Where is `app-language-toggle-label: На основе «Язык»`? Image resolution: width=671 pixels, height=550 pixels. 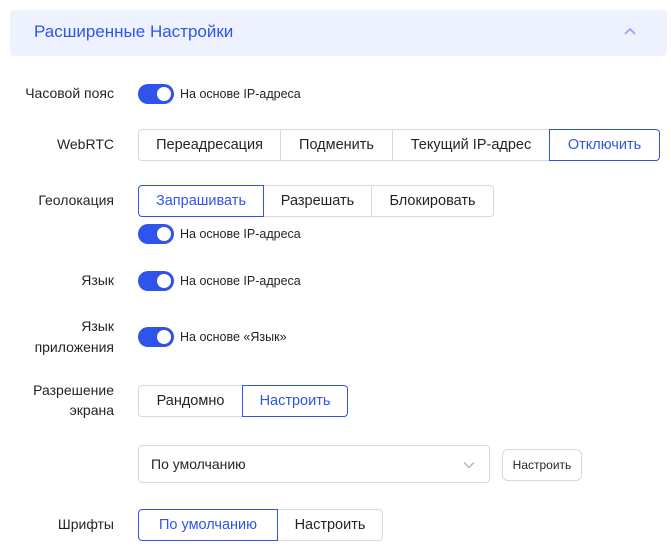
app-language-toggle-label: На основе «Язык» is located at coordinates (233, 337).